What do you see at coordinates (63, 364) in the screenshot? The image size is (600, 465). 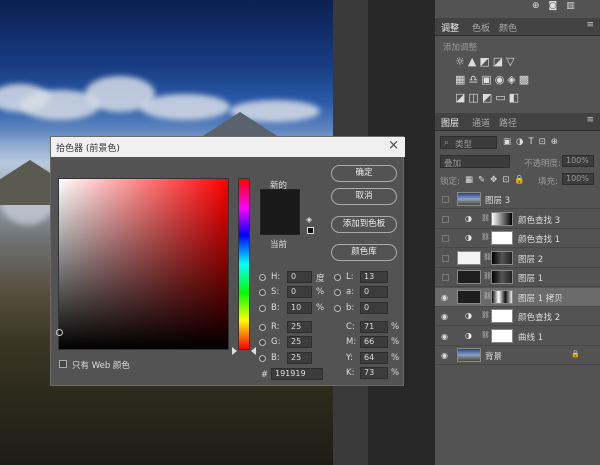 I see `web-colors-checkbox` at bounding box center [63, 364].